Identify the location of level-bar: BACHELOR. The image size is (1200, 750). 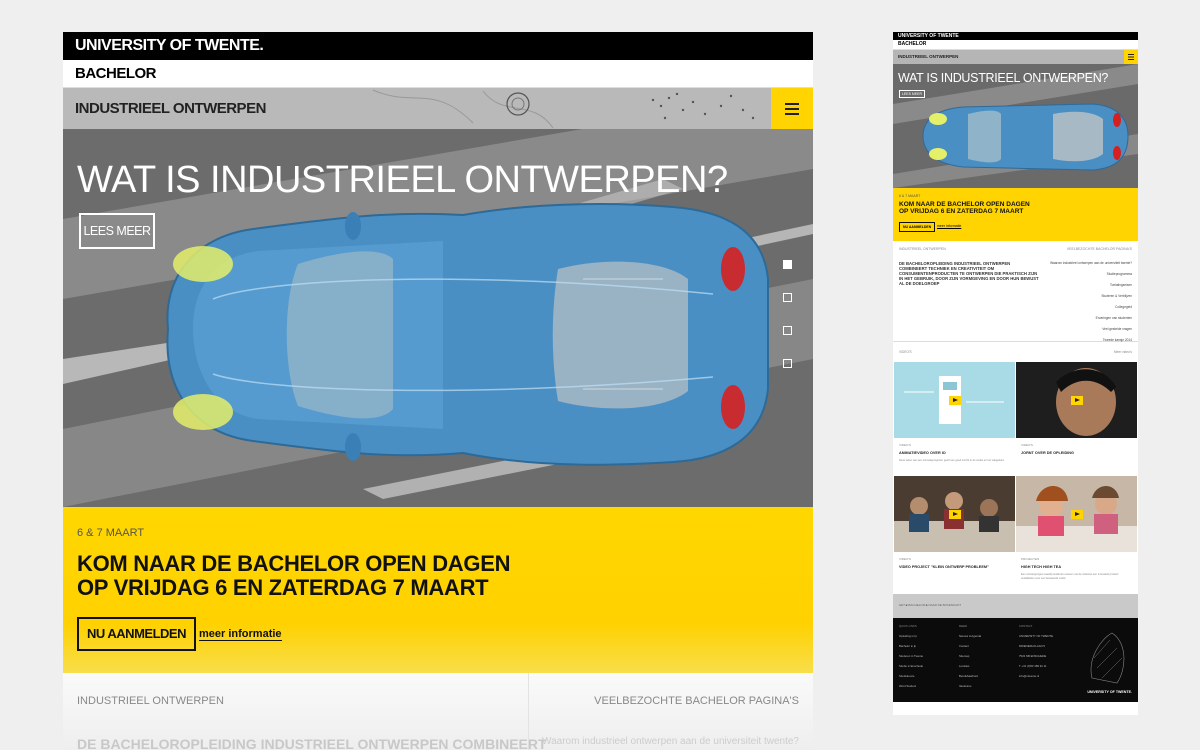
(438, 74).